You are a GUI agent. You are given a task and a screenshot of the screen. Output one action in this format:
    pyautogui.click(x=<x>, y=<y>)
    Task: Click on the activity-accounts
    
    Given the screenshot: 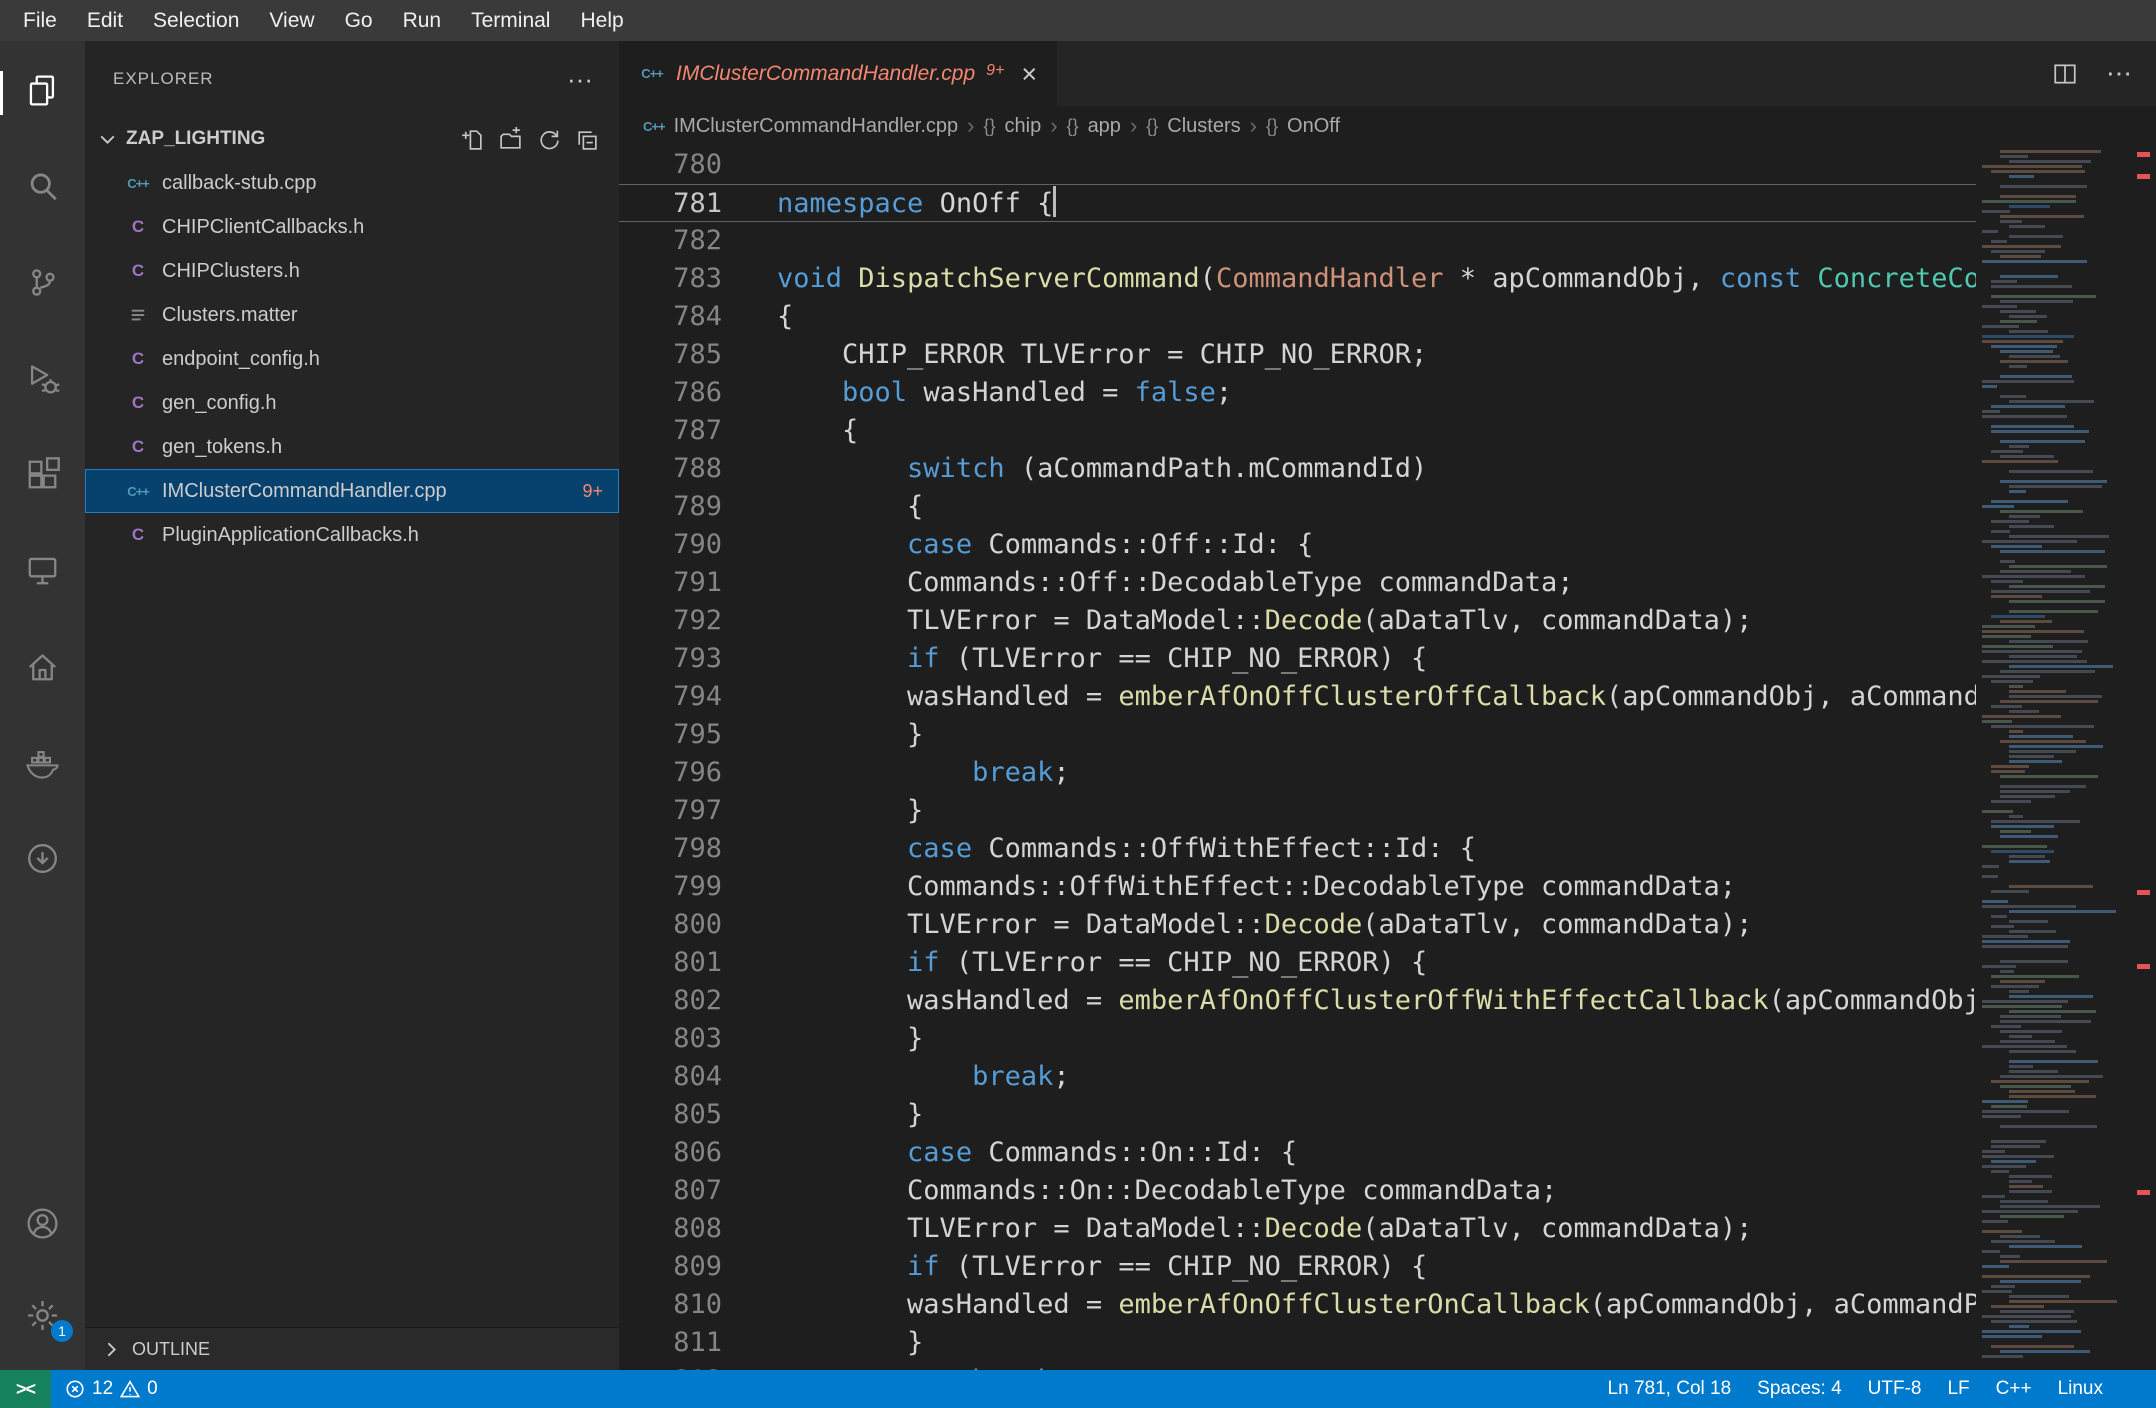 What is the action you would take?
    pyautogui.click(x=42, y=1226)
    